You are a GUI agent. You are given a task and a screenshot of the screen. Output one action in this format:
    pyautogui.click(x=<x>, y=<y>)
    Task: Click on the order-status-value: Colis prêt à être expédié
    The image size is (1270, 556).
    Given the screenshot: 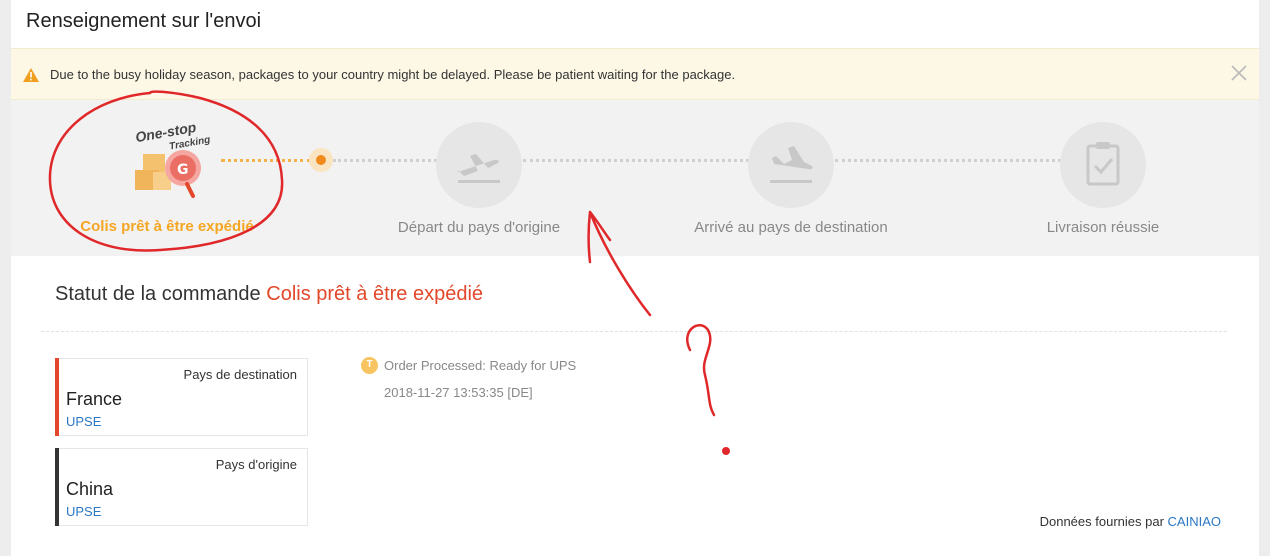 What is the action you would take?
    pyautogui.click(x=375, y=294)
    